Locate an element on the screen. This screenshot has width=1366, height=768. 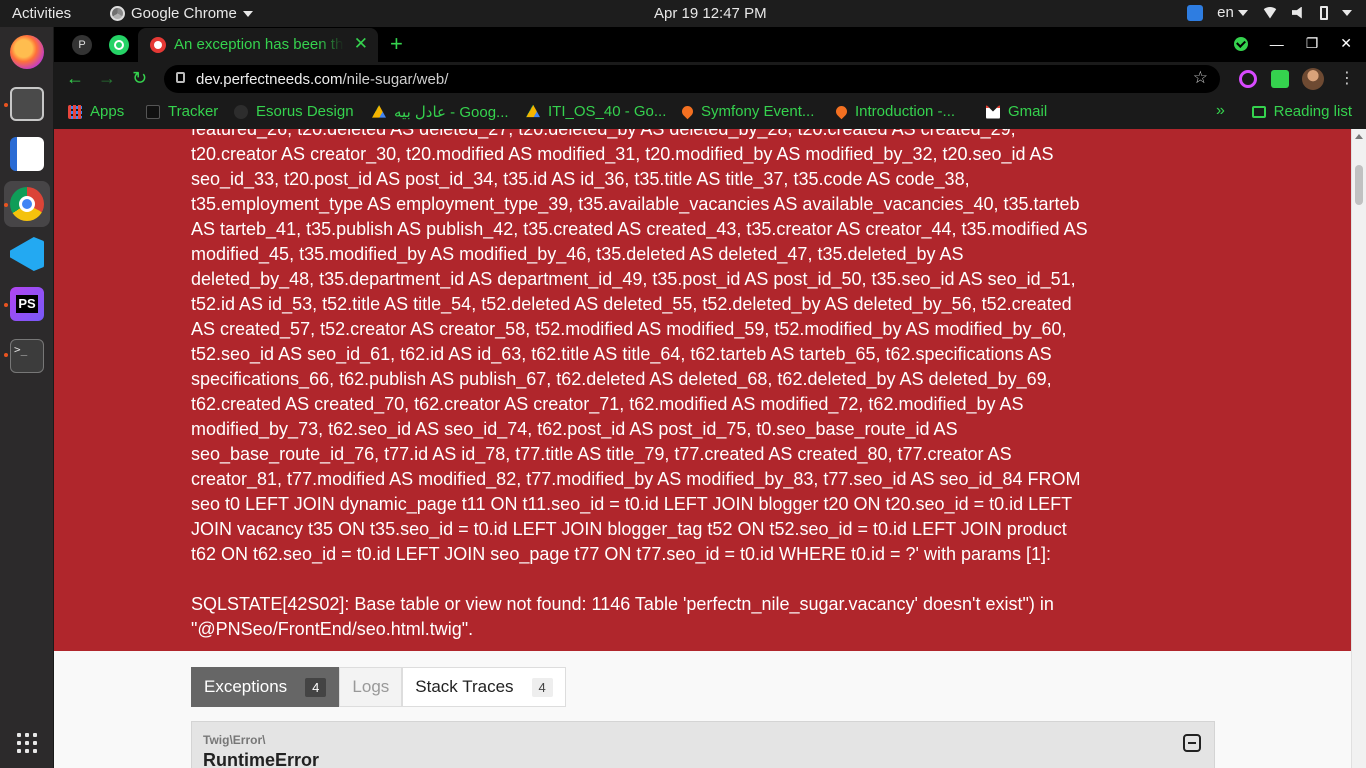
collapse-toggle-icon is located at coordinates (1192, 743).